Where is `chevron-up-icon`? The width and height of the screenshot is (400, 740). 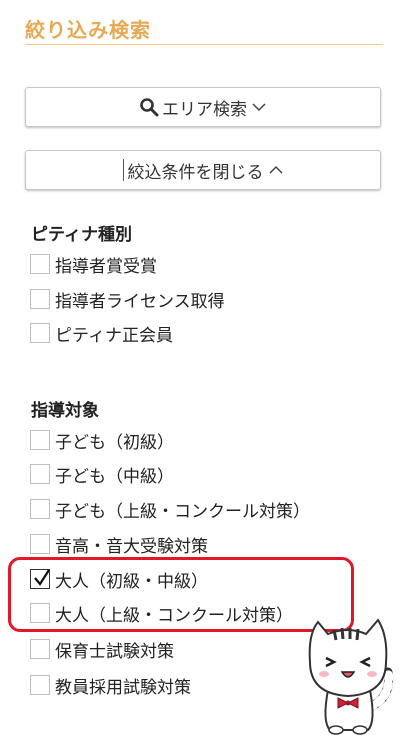
chevron-up-icon is located at coordinates (276, 170).